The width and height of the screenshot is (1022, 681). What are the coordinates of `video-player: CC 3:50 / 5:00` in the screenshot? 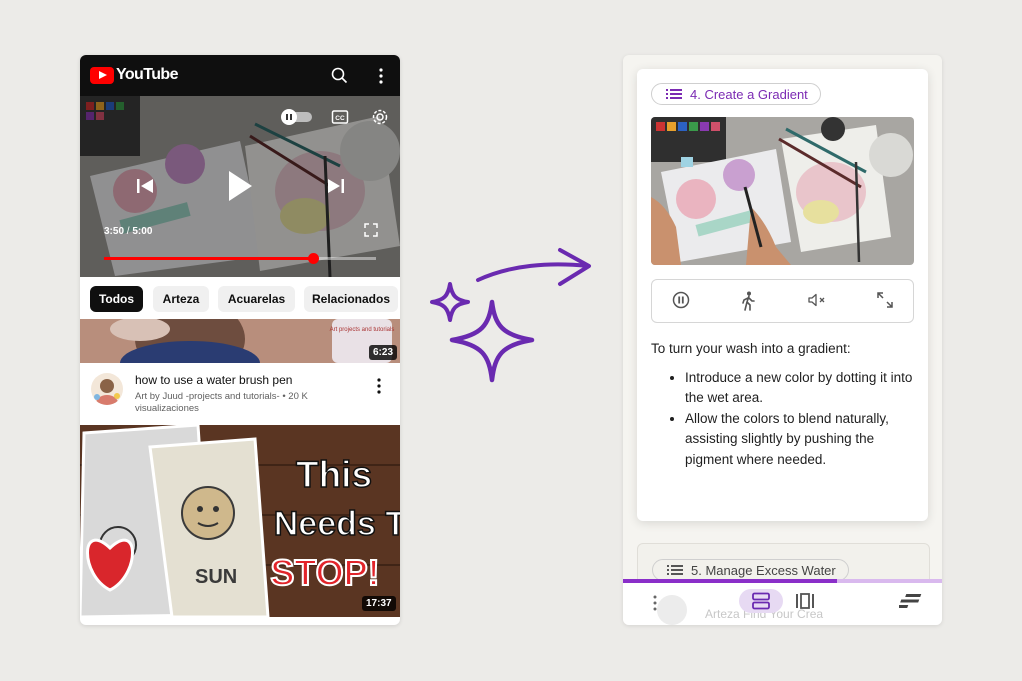 It's located at (240, 186).